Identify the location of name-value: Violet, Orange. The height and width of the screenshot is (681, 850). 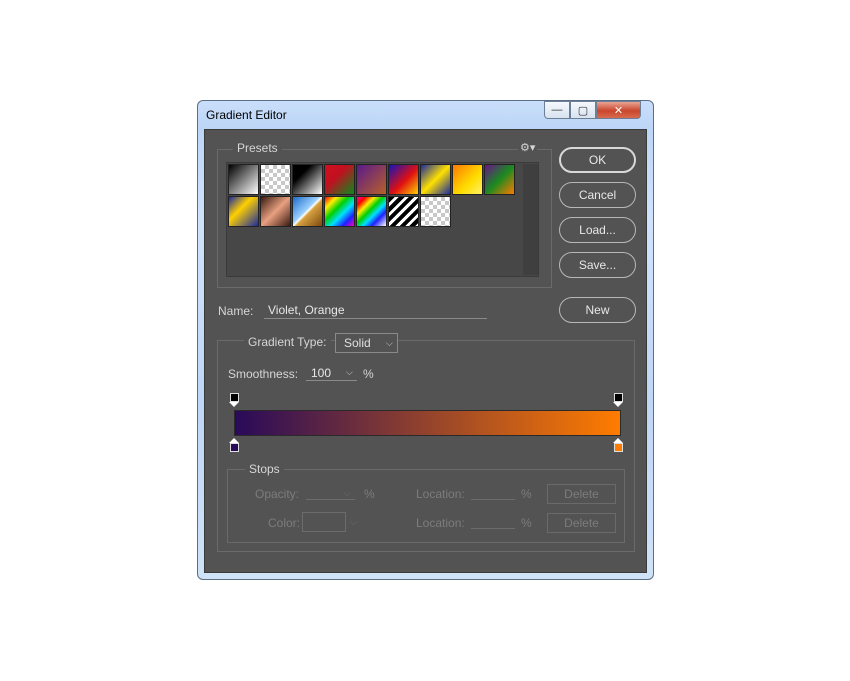
(306, 310).